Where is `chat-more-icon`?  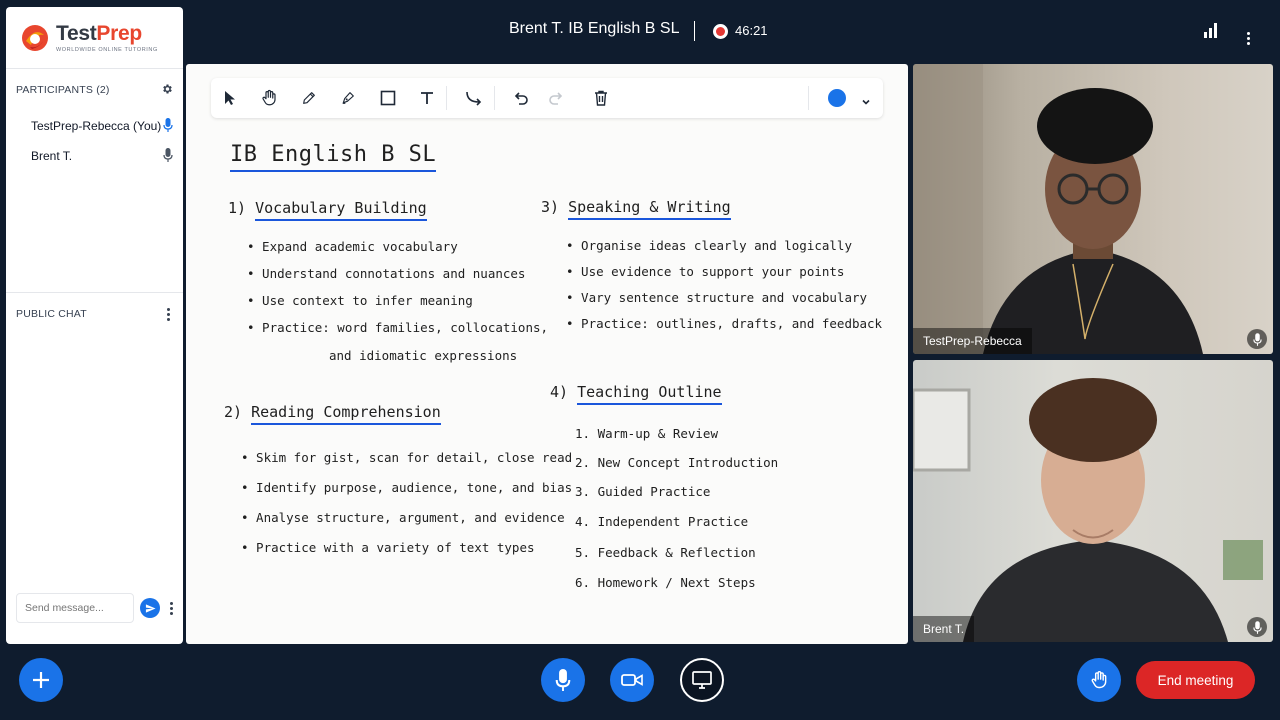
chat-more-icon is located at coordinates (171, 608).